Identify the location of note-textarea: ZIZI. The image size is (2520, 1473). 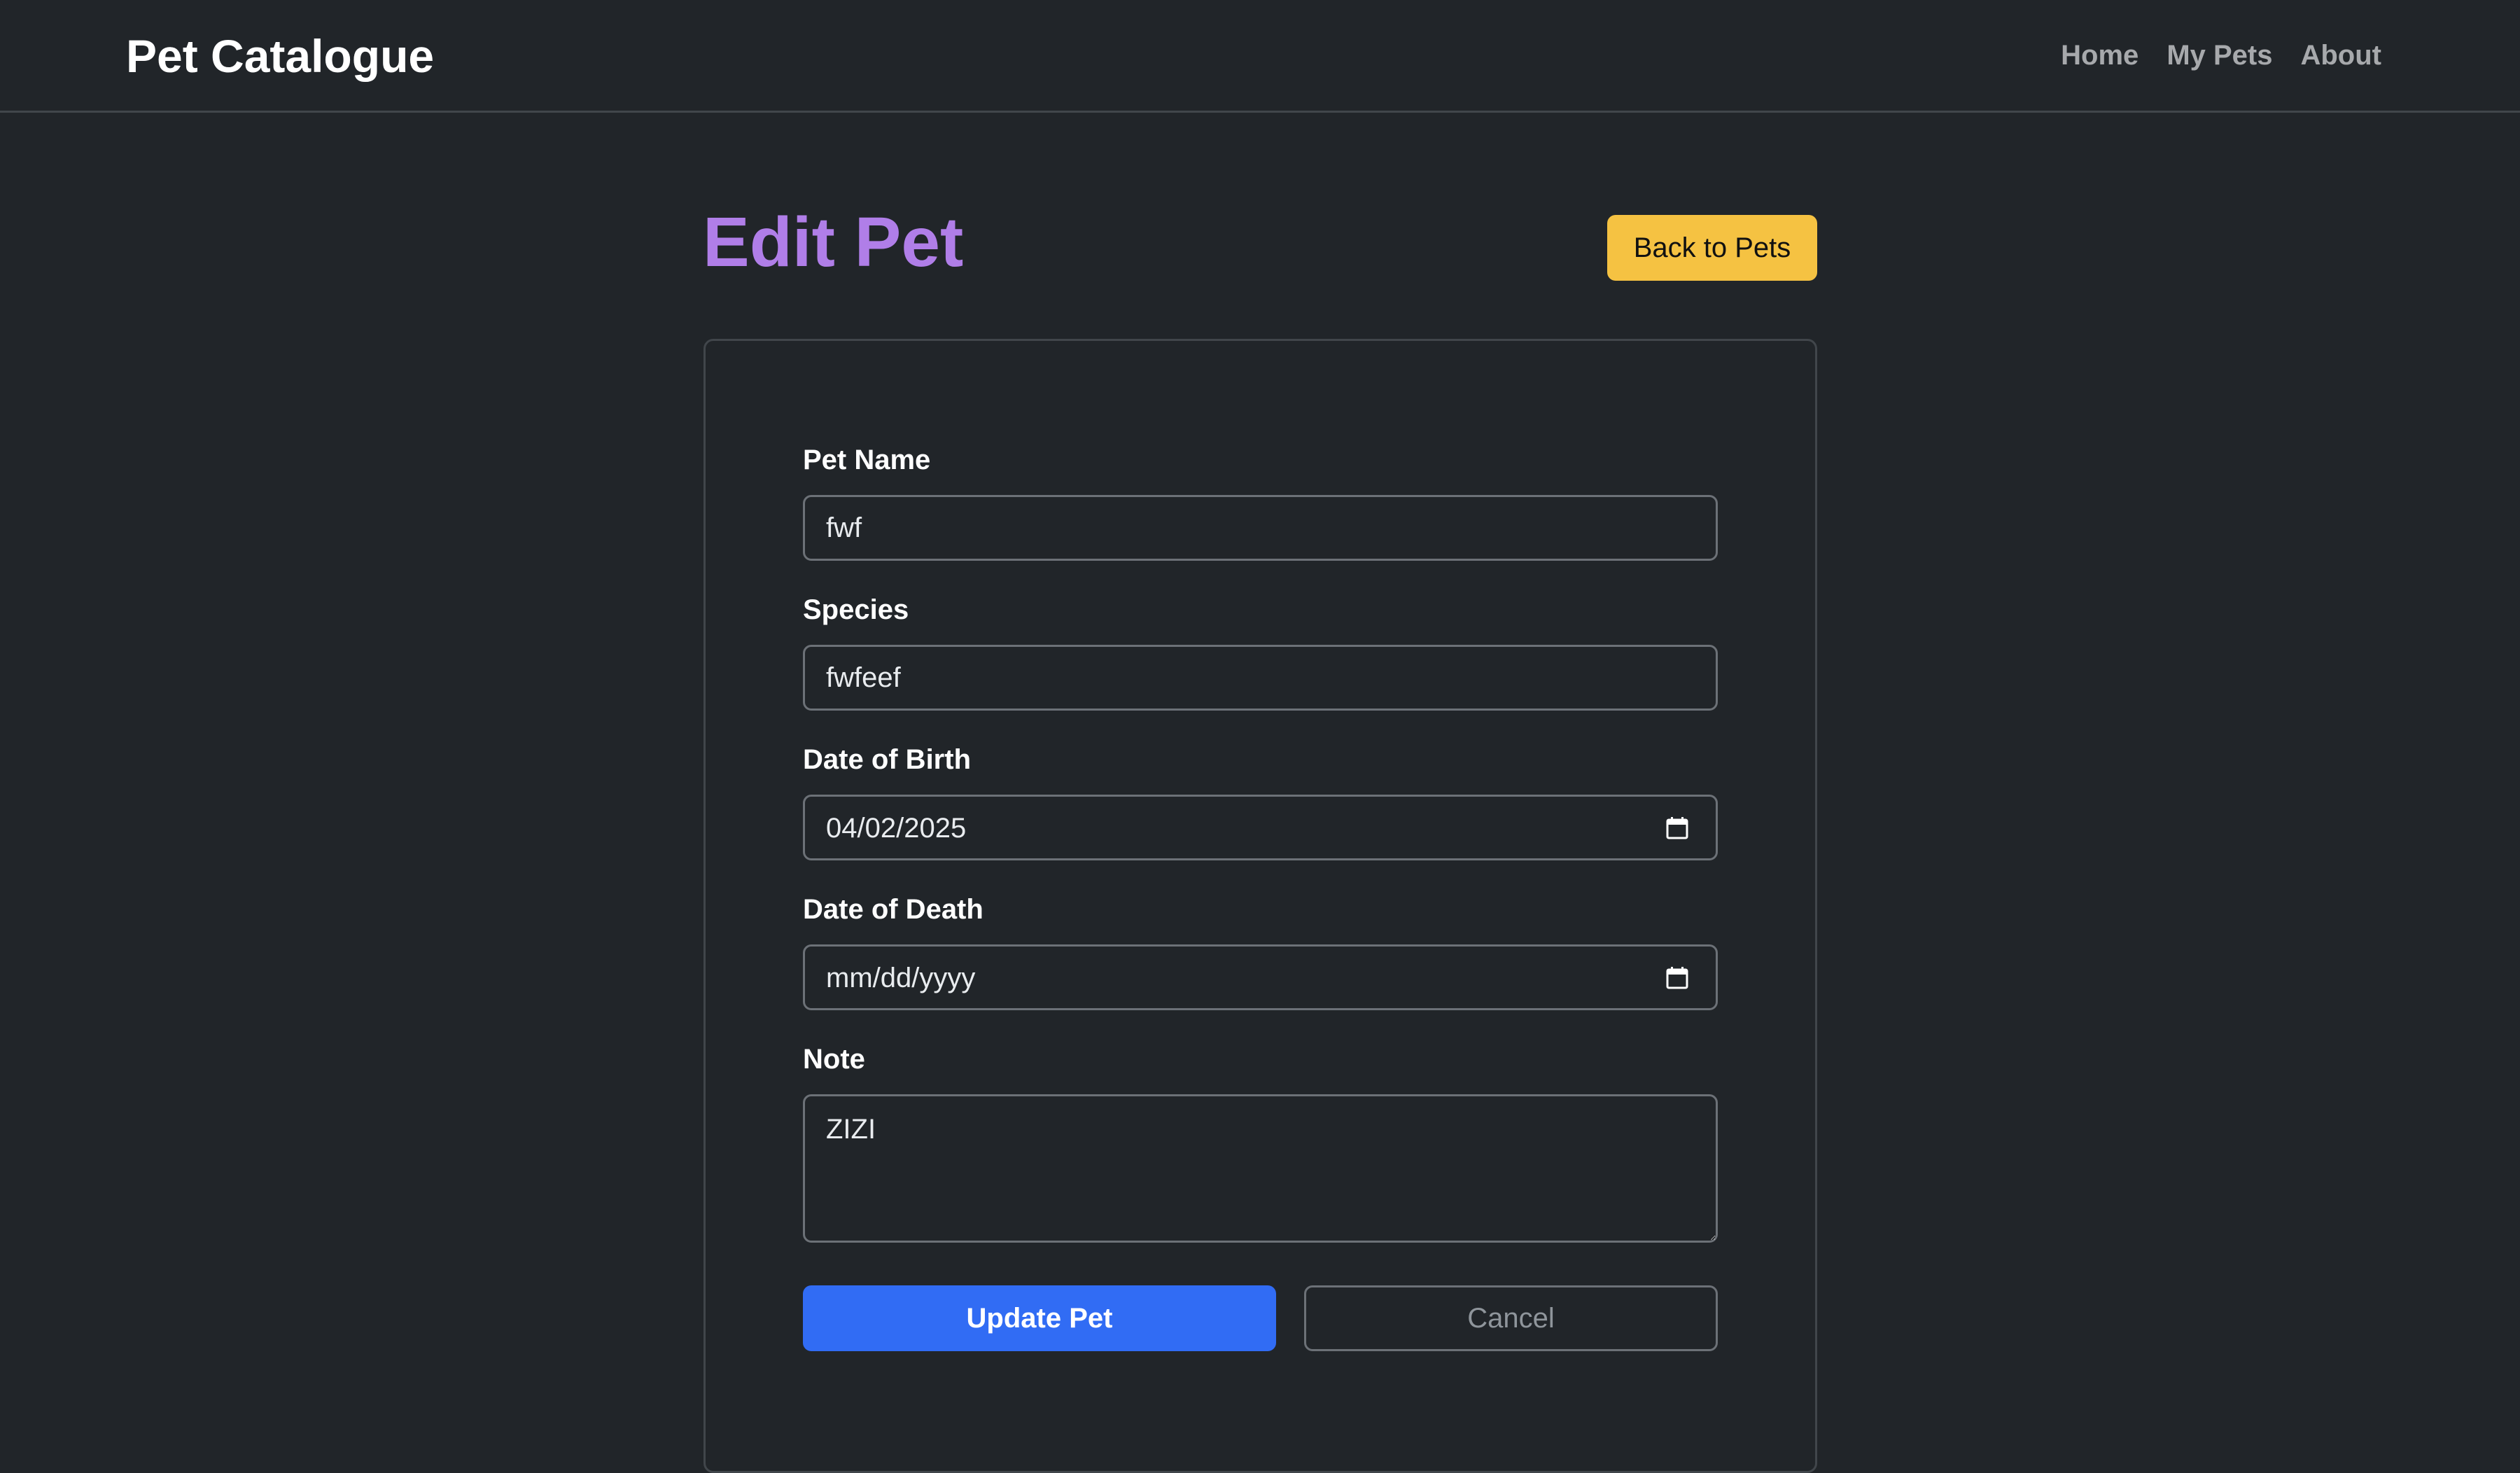
(1260, 1168).